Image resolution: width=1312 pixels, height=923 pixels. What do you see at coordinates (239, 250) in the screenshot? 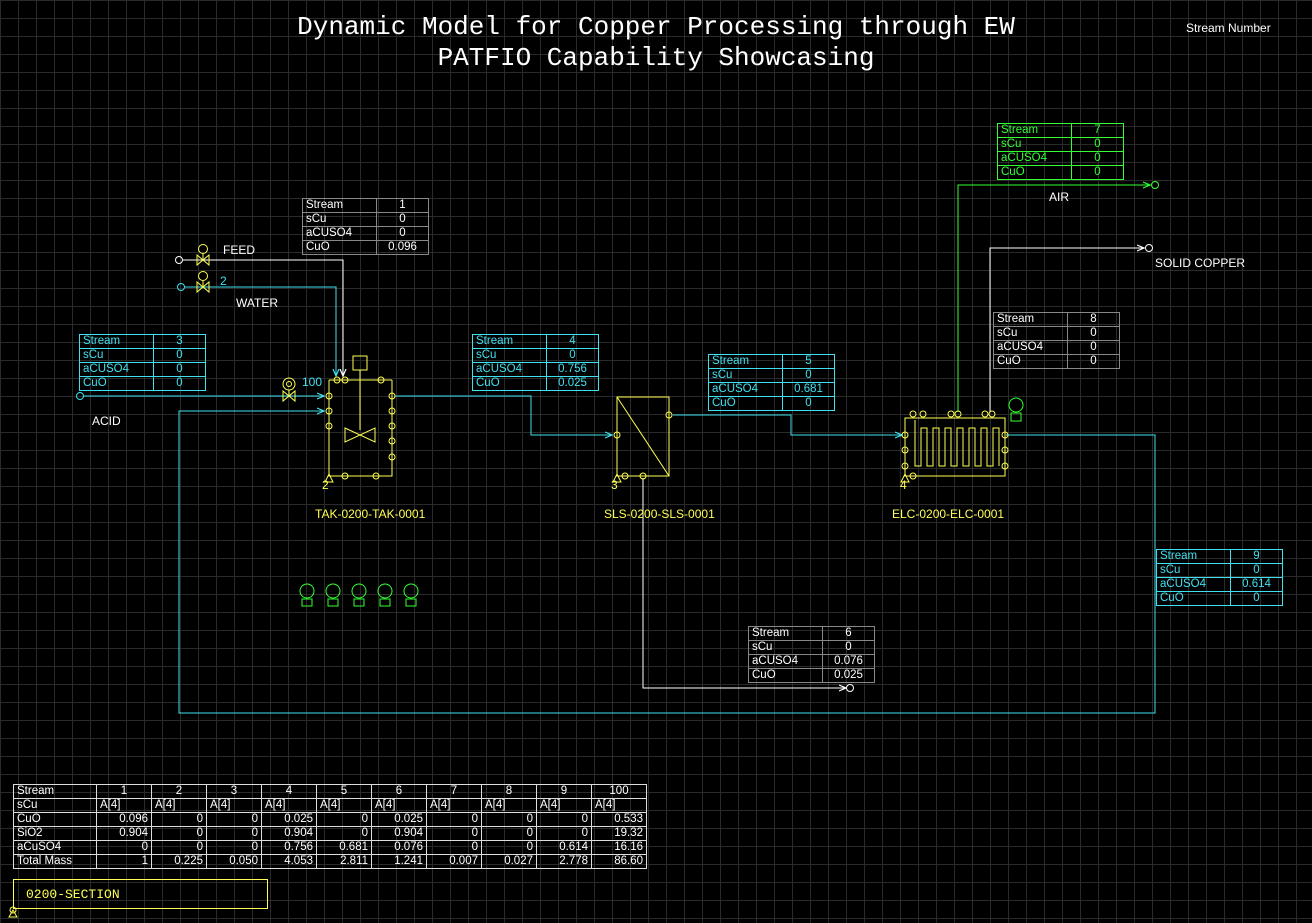
I see `feed-label: FEED` at bounding box center [239, 250].